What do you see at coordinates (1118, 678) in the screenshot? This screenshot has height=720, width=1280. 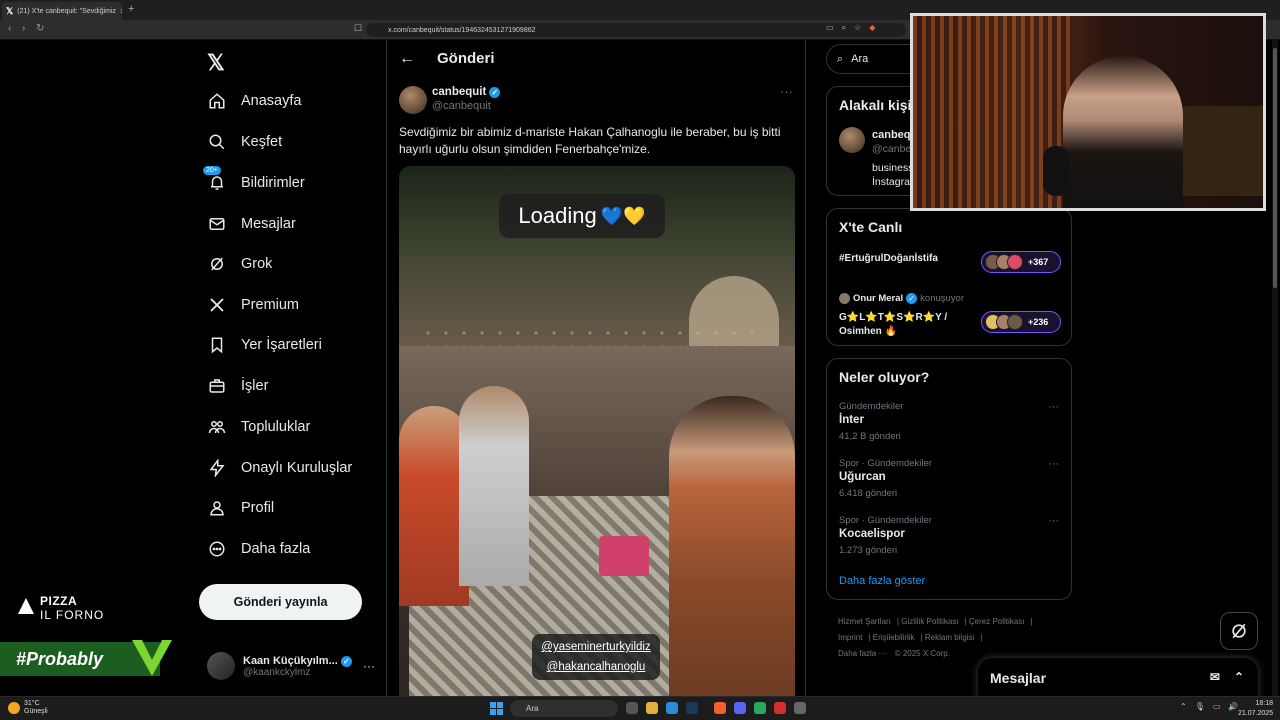 I see `messages-drawer: Mesajlar ✉ ⌃` at bounding box center [1118, 678].